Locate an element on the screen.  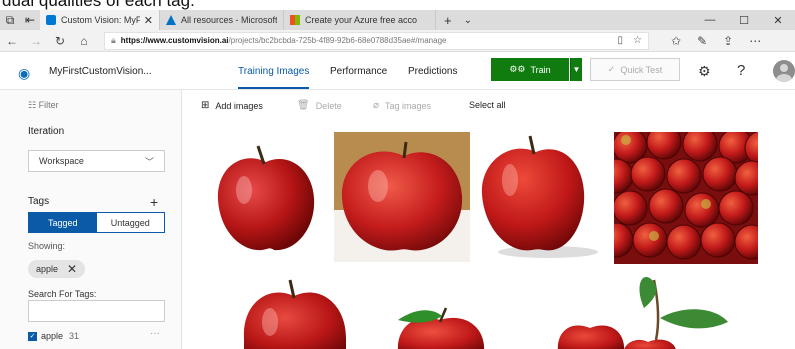
tag-images-label: Tag images is located at coordinates (408, 105).